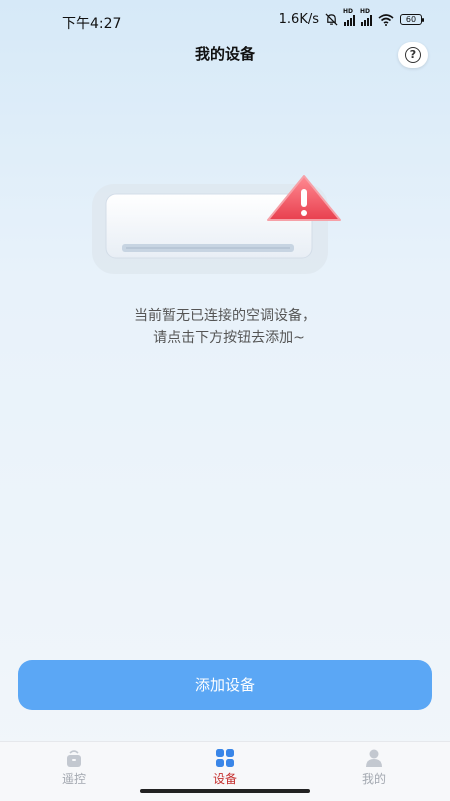 The image size is (450, 801). Describe the element at coordinates (298, 19) in the screenshot. I see `network-speed: 1.6K/s` at that location.